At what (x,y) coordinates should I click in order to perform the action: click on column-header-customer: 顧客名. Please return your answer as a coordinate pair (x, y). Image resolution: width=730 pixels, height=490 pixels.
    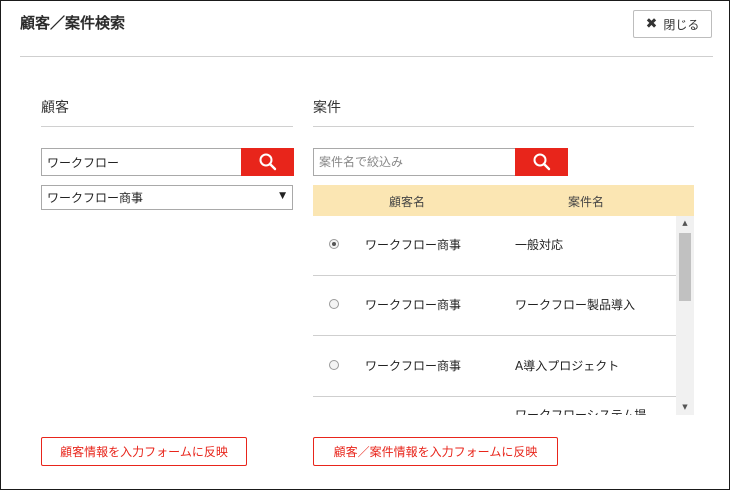
    Looking at the image, I should click on (407, 202).